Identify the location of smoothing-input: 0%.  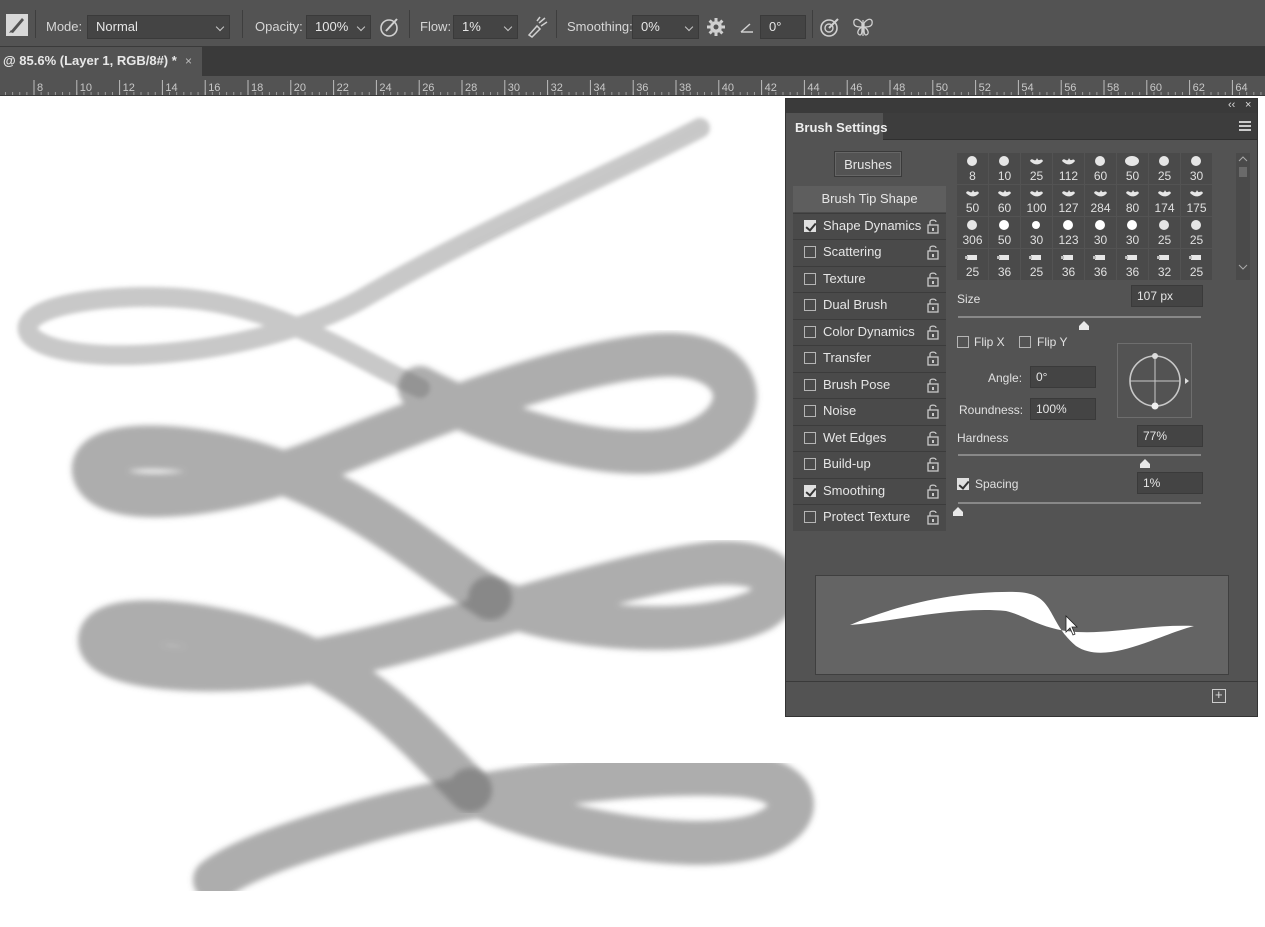
(657, 27).